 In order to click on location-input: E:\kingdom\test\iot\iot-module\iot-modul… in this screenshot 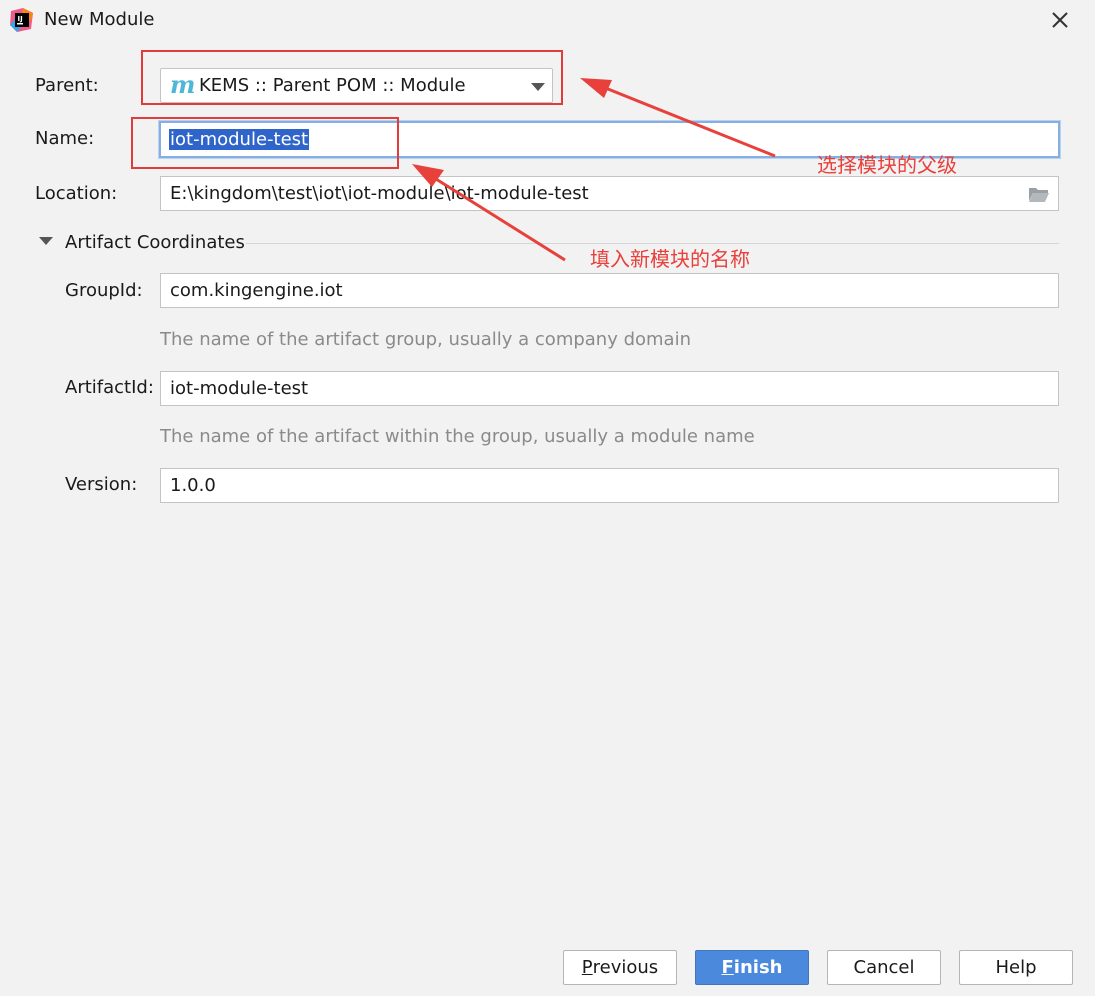, I will do `click(609, 193)`.